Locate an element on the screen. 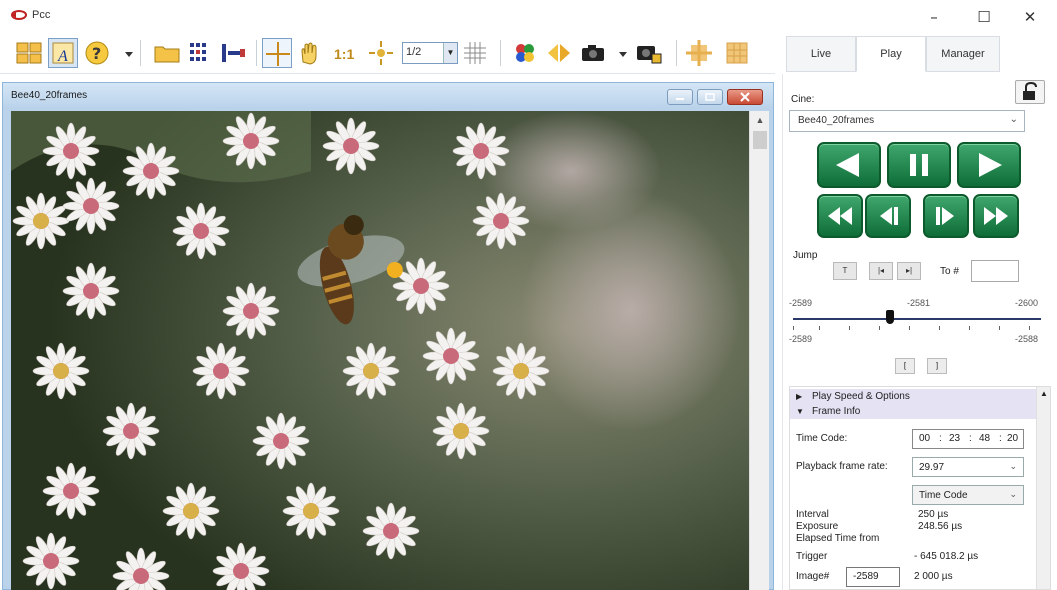 Image resolution: width=1057 pixels, height=590 pixels. capture-icon is located at coordinates (649, 53).